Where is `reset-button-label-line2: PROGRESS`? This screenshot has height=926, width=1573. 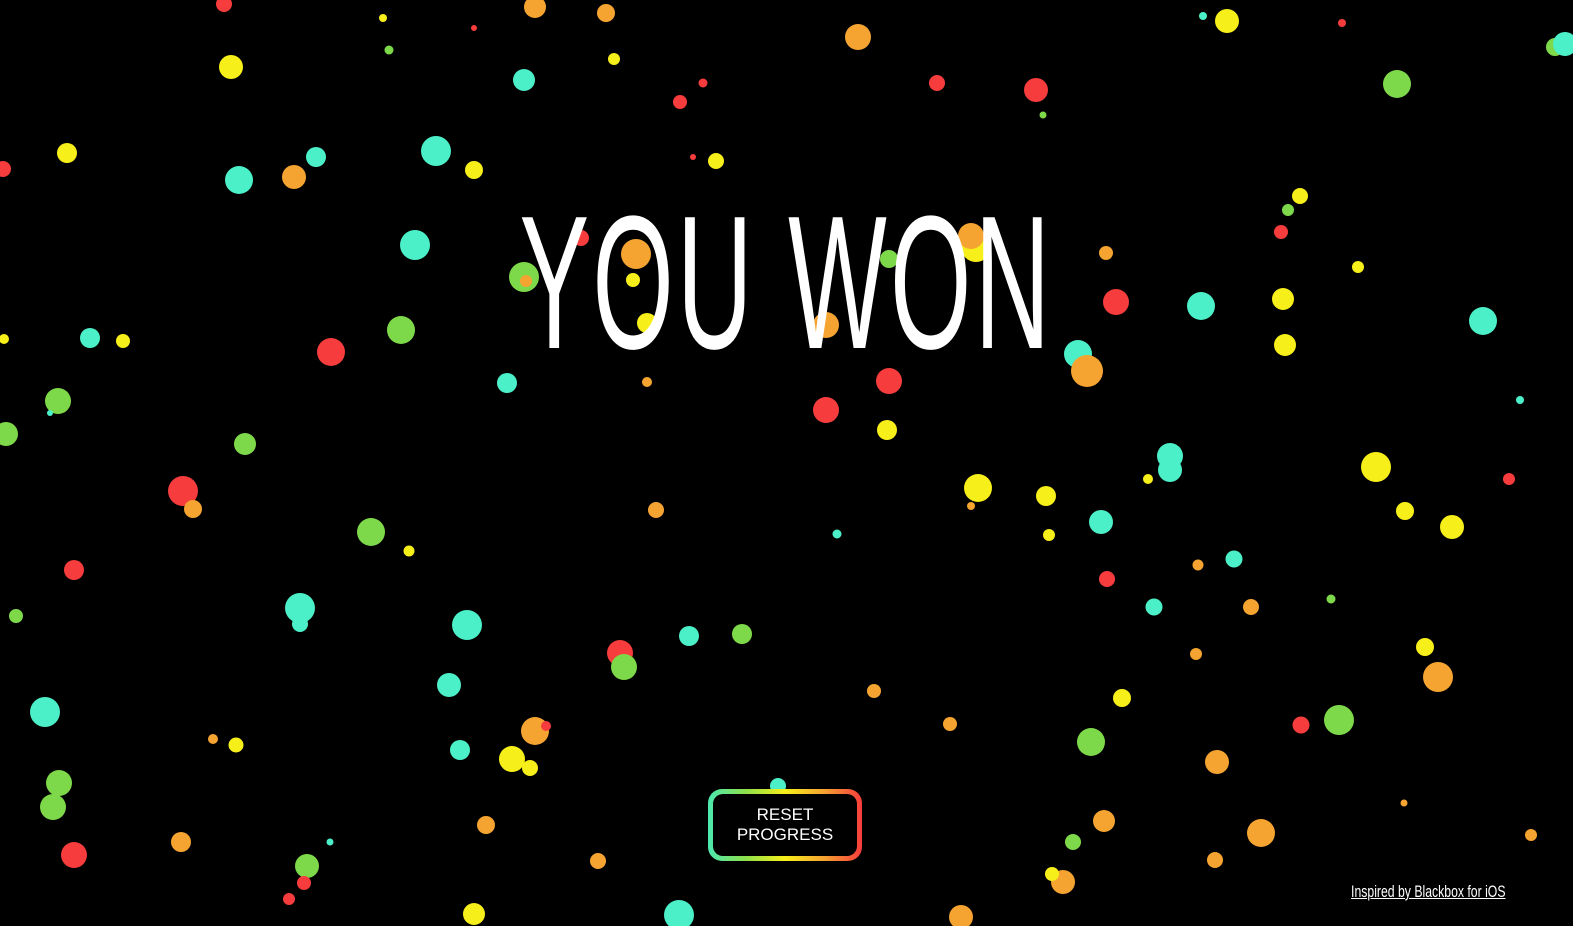 reset-button-label-line2: PROGRESS is located at coordinates (785, 834).